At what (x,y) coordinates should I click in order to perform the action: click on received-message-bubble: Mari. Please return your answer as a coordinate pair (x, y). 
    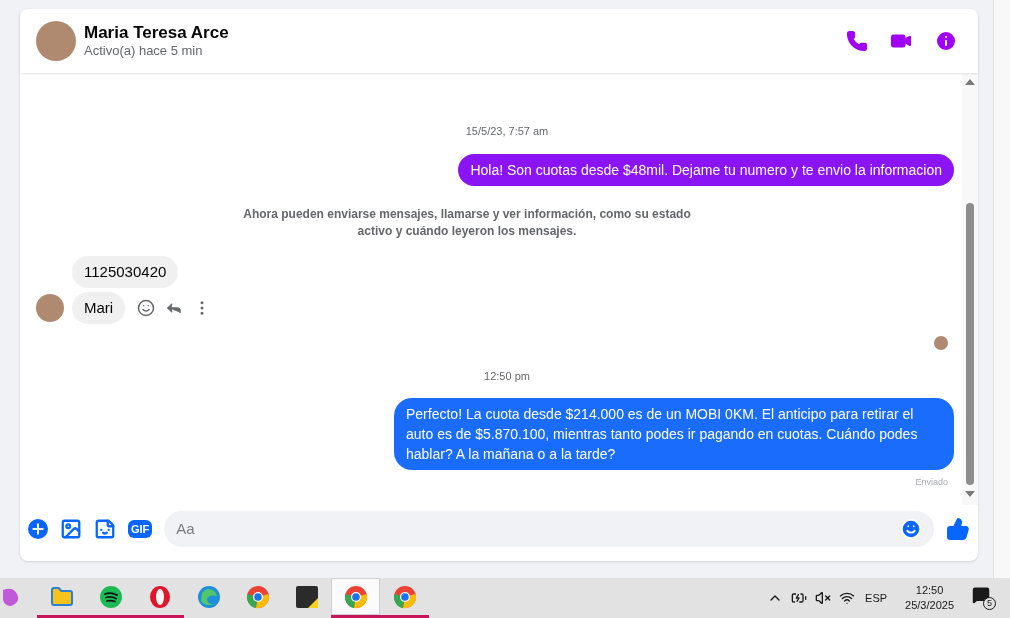
    Looking at the image, I should click on (99, 307).